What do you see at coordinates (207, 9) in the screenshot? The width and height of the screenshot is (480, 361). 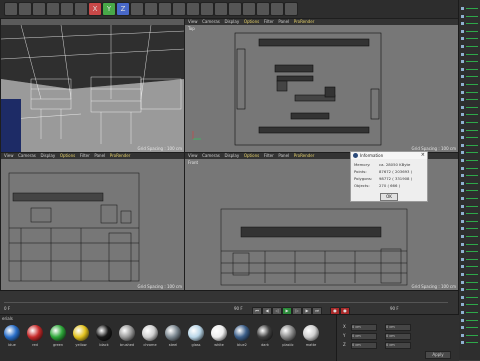 I see `spline-pen-icon` at bounding box center [207, 9].